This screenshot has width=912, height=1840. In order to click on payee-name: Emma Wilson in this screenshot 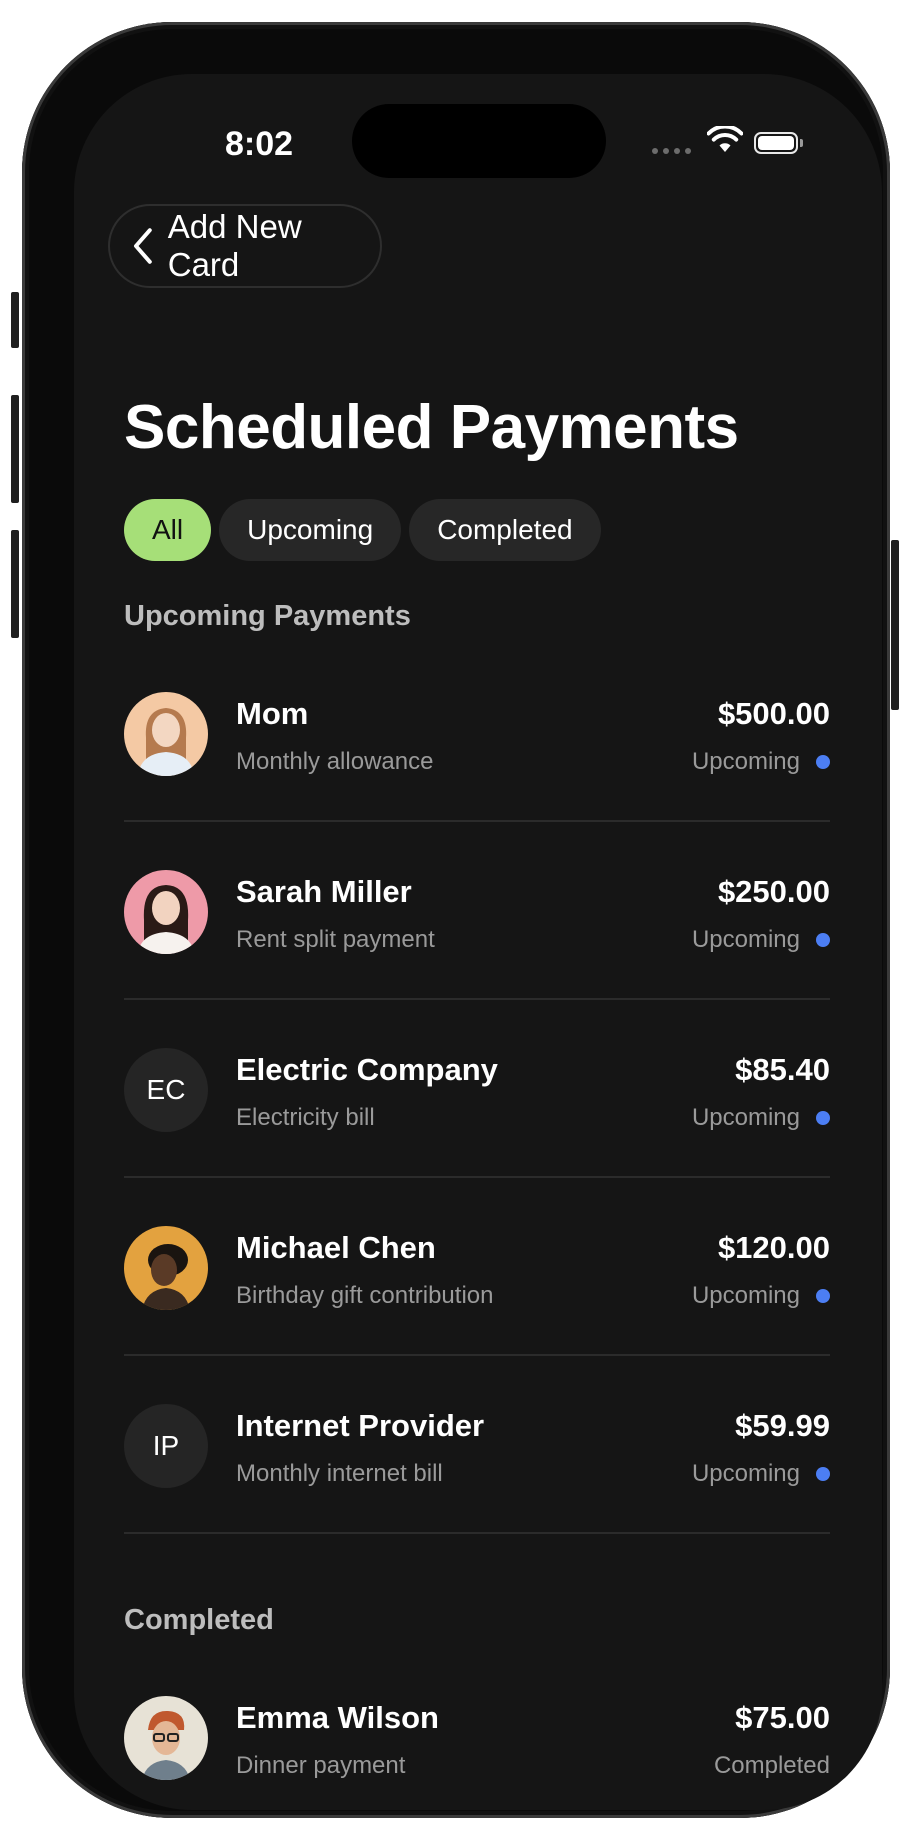, I will do `click(337, 1717)`.